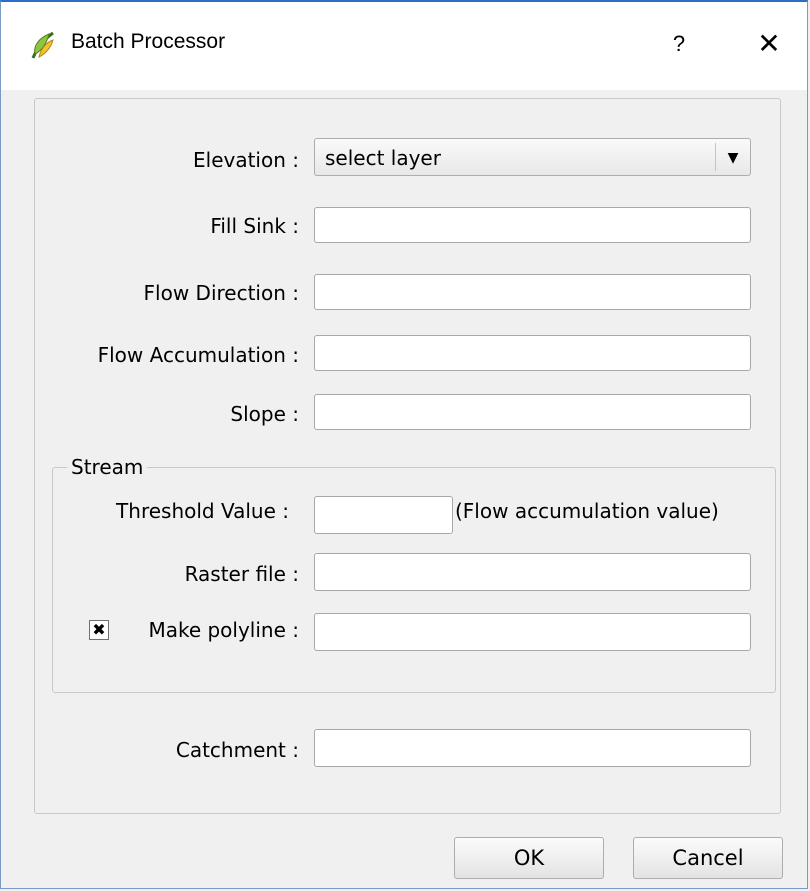  I want to click on chevron-down-icon: ▼, so click(733, 158).